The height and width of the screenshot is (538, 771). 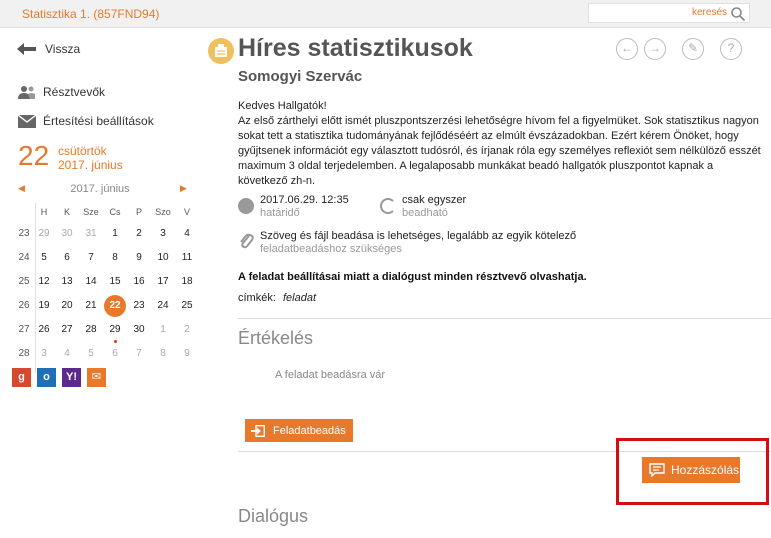 I want to click on calendar-day: 14, so click(x=91, y=282).